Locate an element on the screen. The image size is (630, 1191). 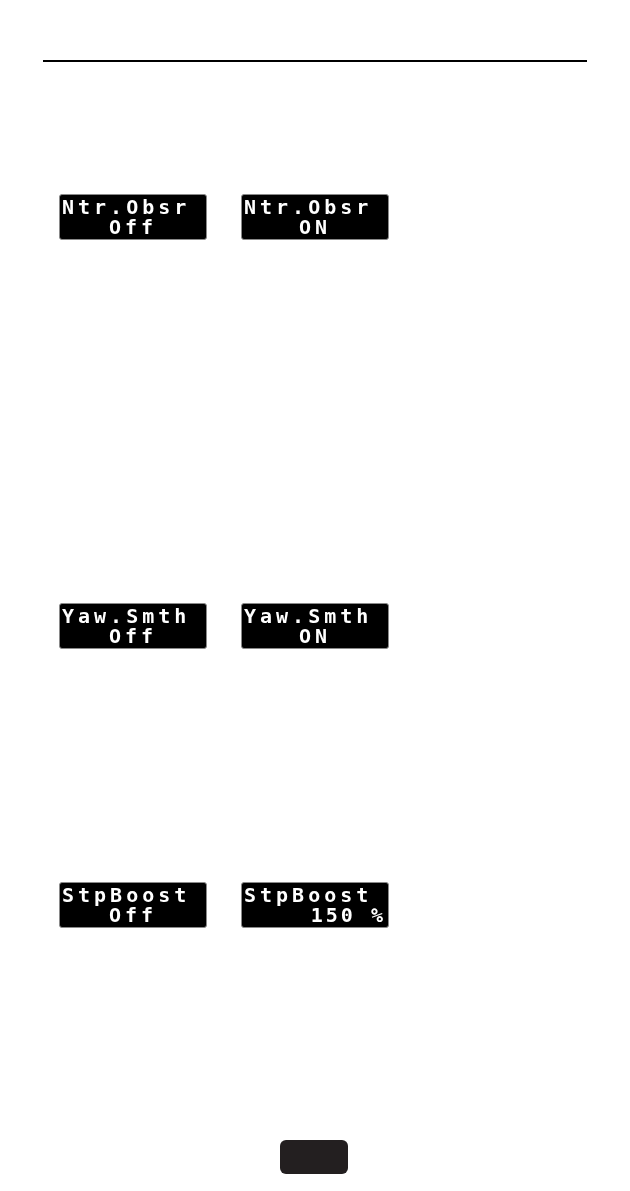
display-value: 150 % is located at coordinates (348, 915).